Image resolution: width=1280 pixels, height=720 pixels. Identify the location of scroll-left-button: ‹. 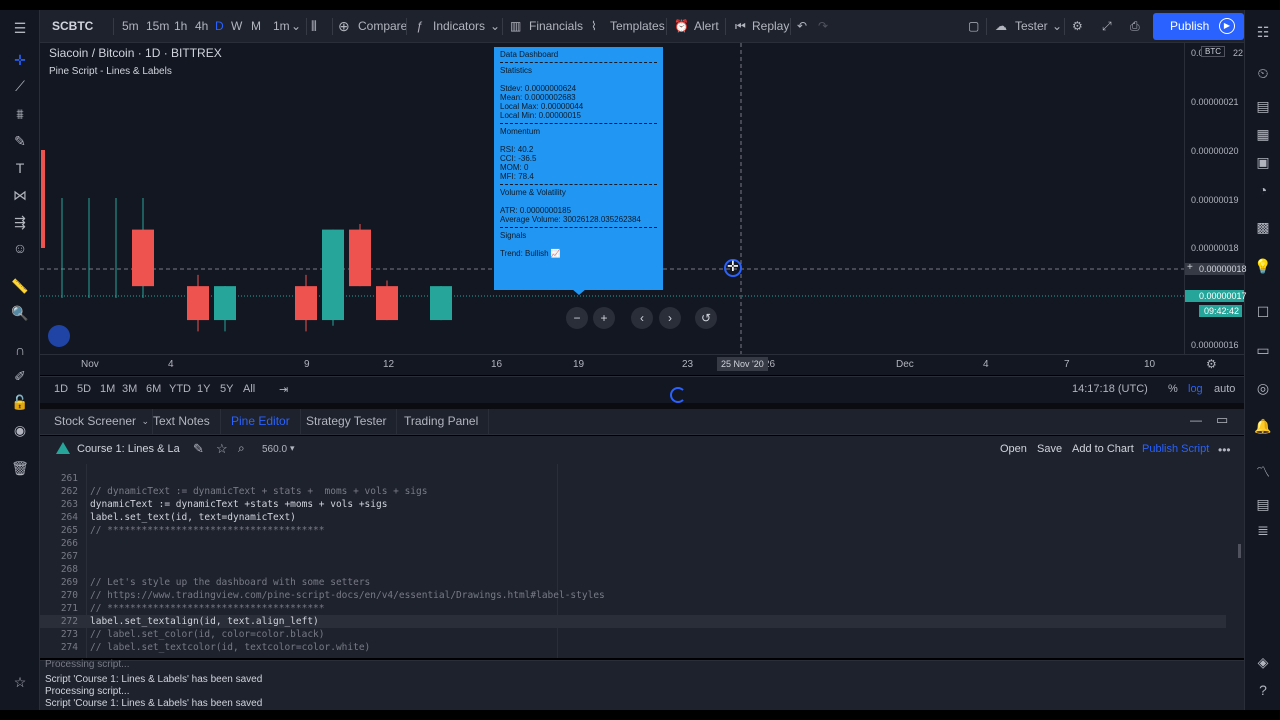
(642, 318).